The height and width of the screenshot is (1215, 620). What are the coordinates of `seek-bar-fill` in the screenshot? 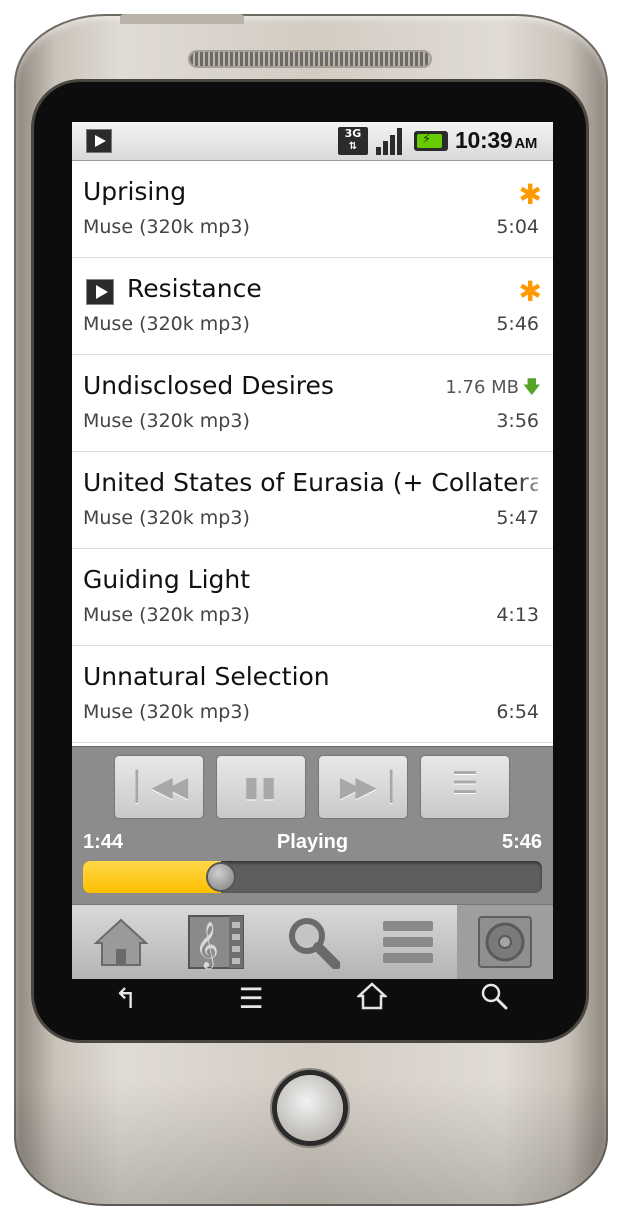 It's located at (152, 877).